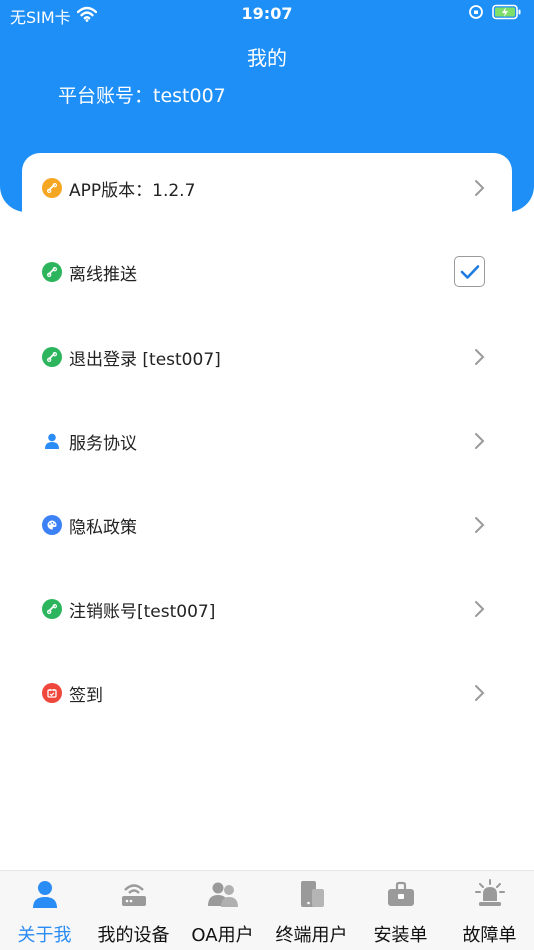 The width and height of the screenshot is (534, 950). Describe the element at coordinates (267, 693) in the screenshot. I see `menu-item-check-in: 签到` at that location.